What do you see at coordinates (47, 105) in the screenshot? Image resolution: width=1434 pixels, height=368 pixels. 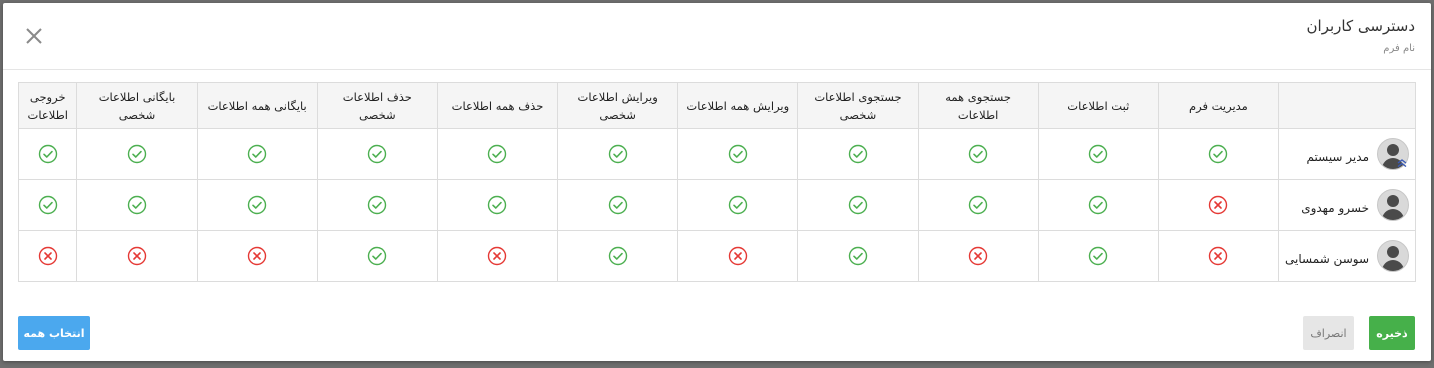 I see `column-header: خروجی اطلاعات` at bounding box center [47, 105].